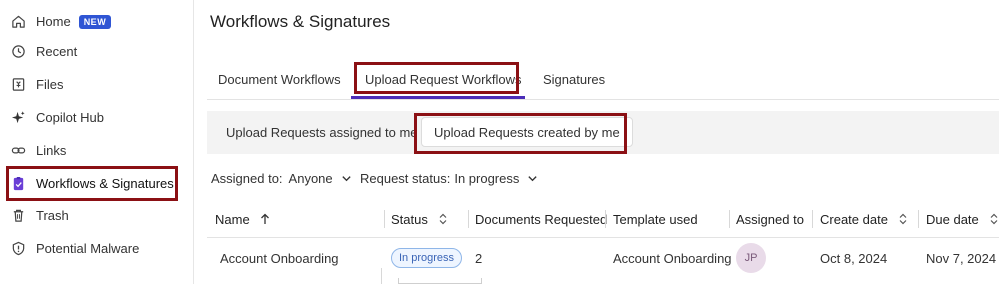 The image size is (999, 284). I want to click on status-dropdown-edge, so click(440, 281).